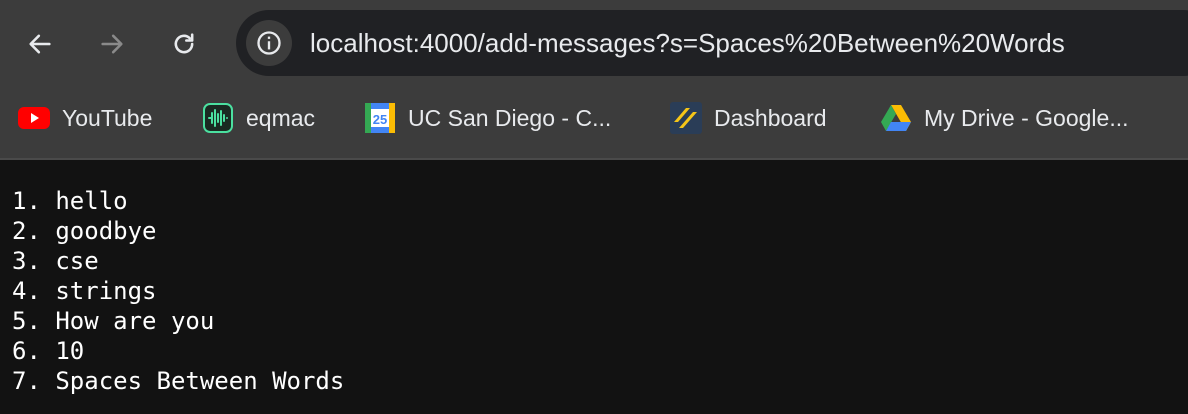 This screenshot has width=1188, height=414. I want to click on arrow-right-icon, so click(112, 44).